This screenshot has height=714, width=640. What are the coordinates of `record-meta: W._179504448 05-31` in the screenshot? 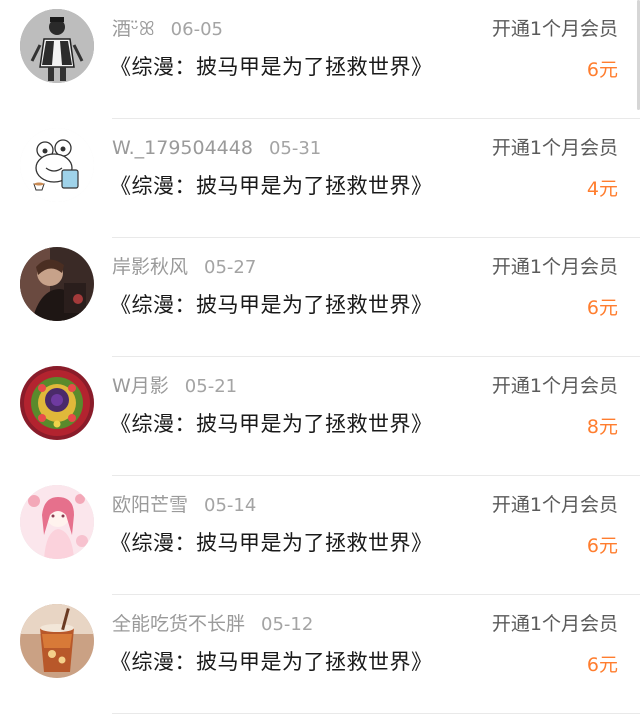 It's located at (216, 148).